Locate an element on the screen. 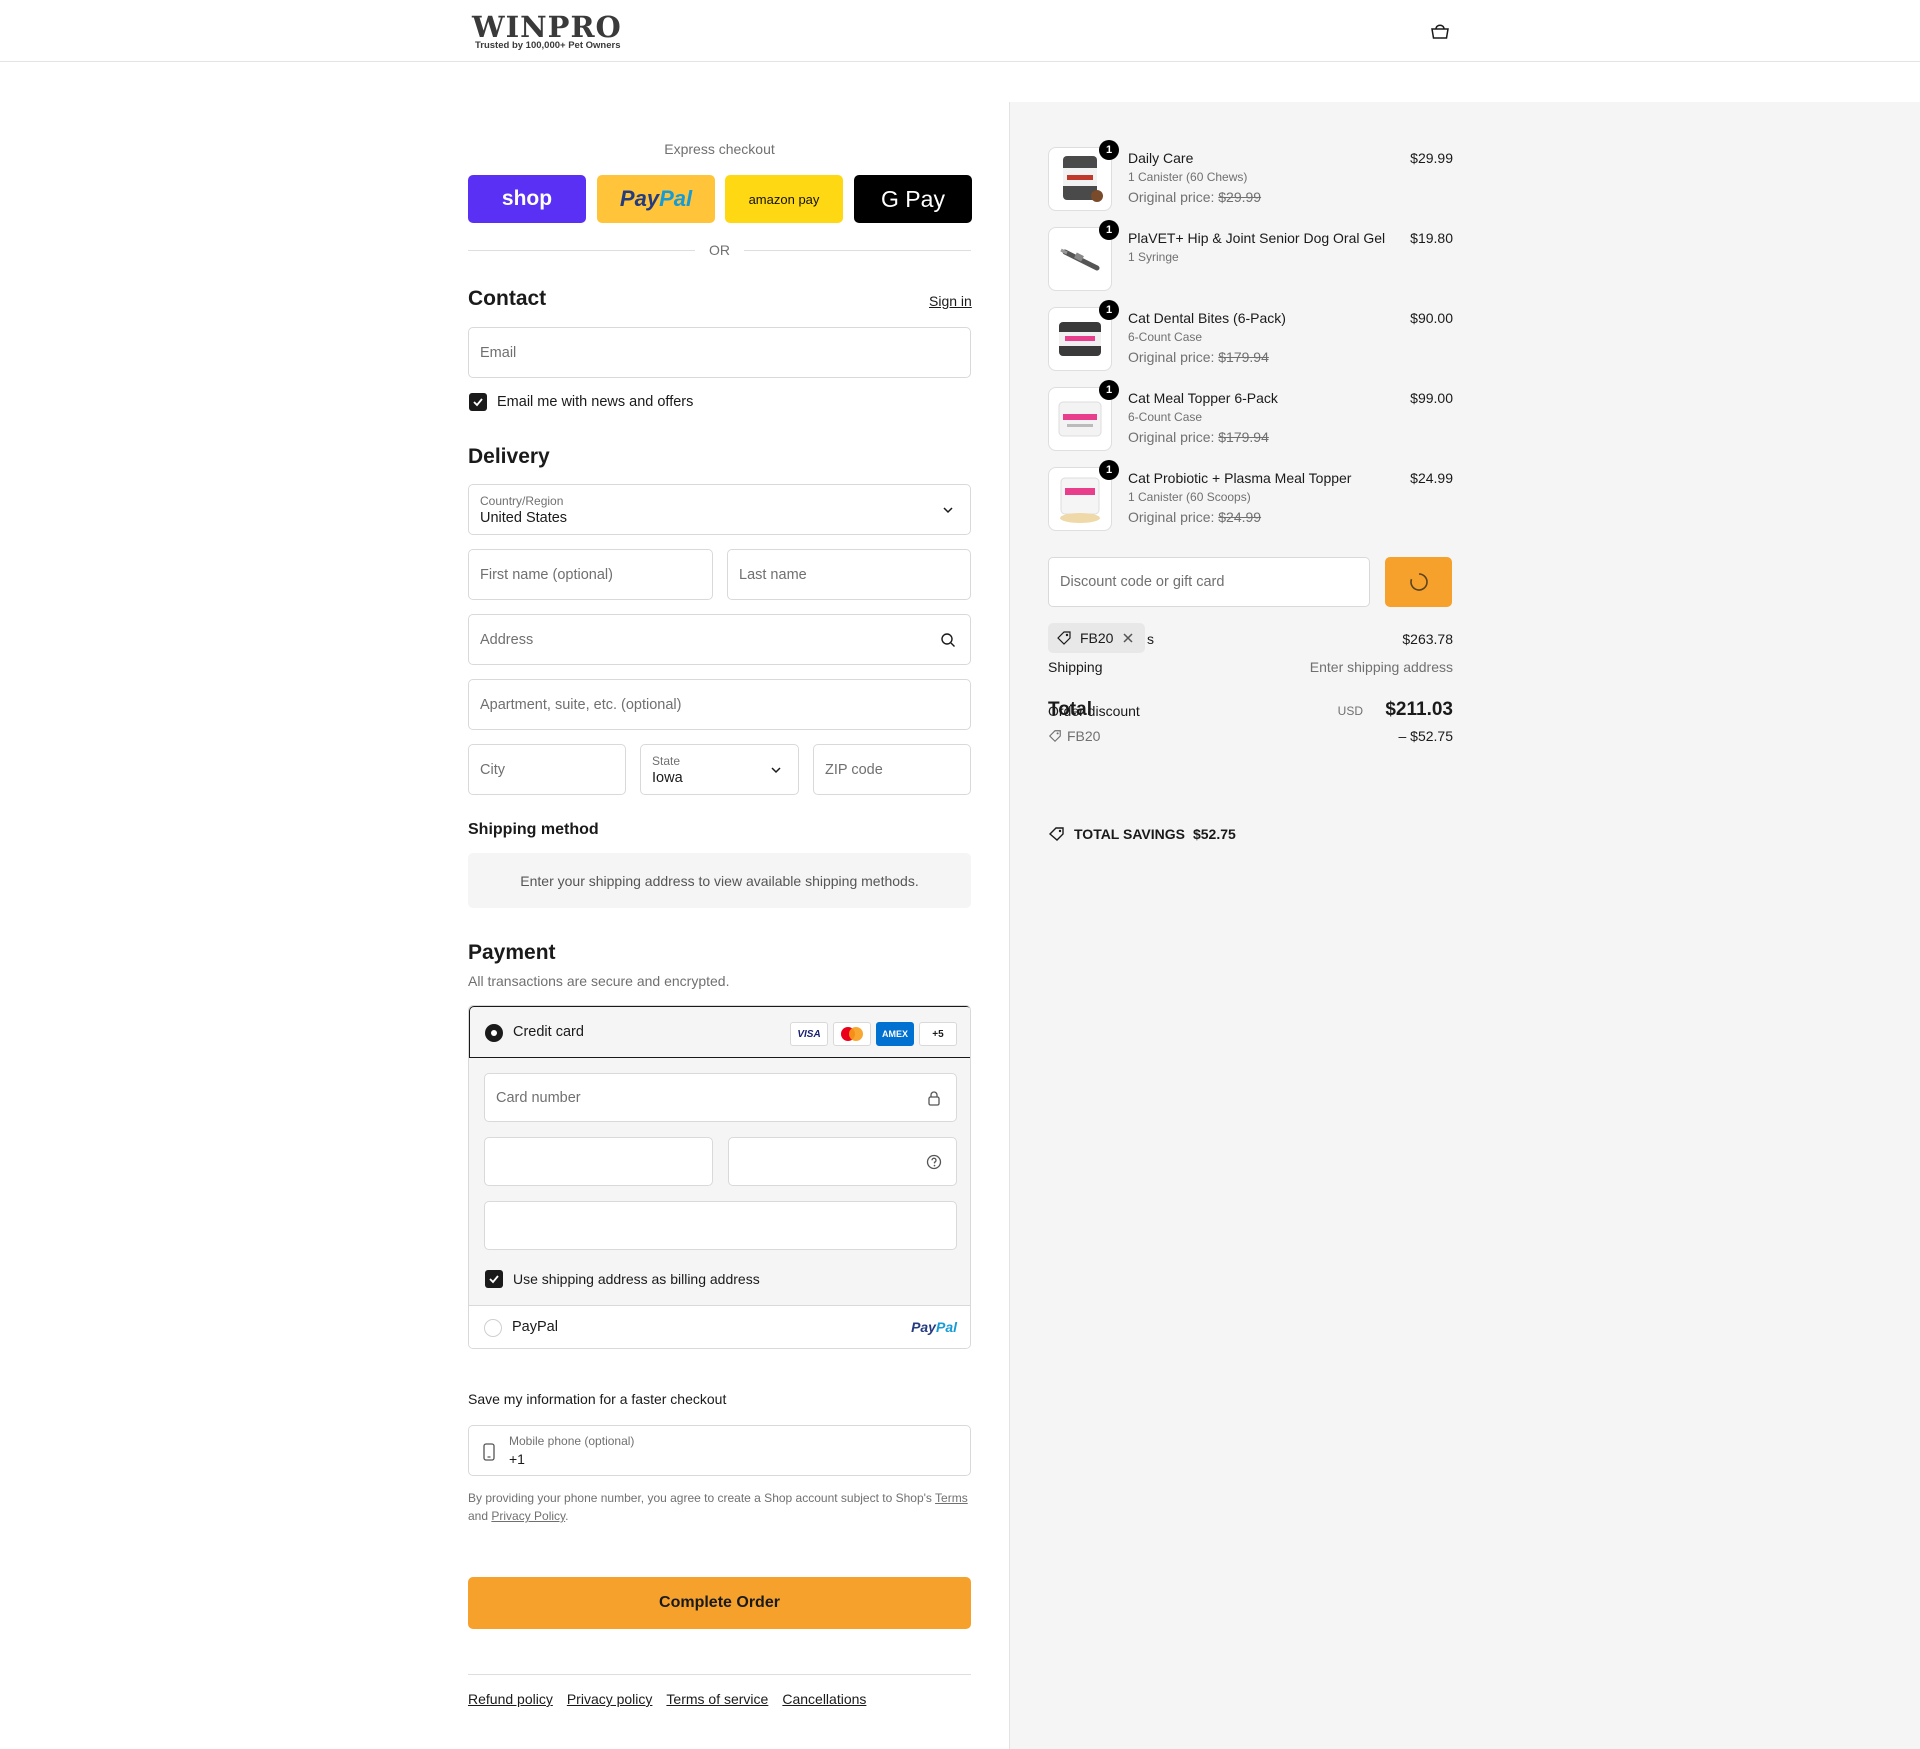 The height and width of the screenshot is (1749, 1920). more-cards-badge: +5 is located at coordinates (938, 1034).